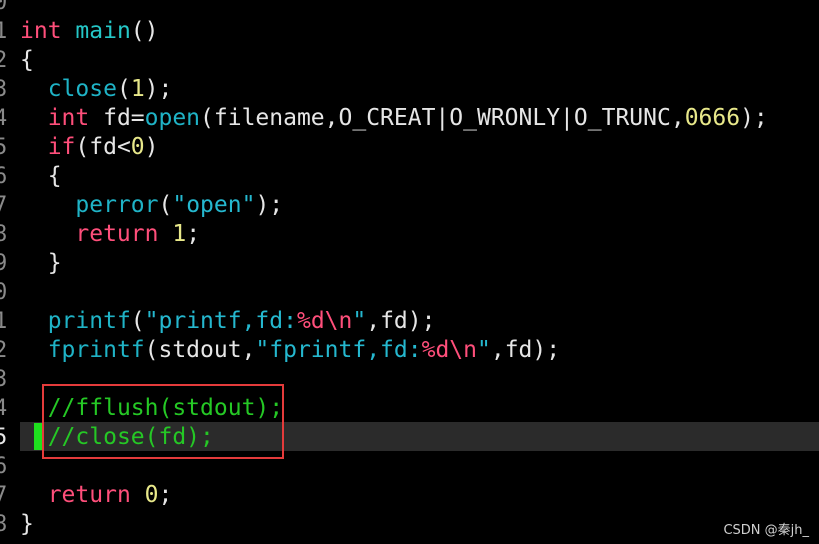 Image resolution: width=819 pixels, height=544 pixels. I want to click on code-token: fd=, so click(117, 118).